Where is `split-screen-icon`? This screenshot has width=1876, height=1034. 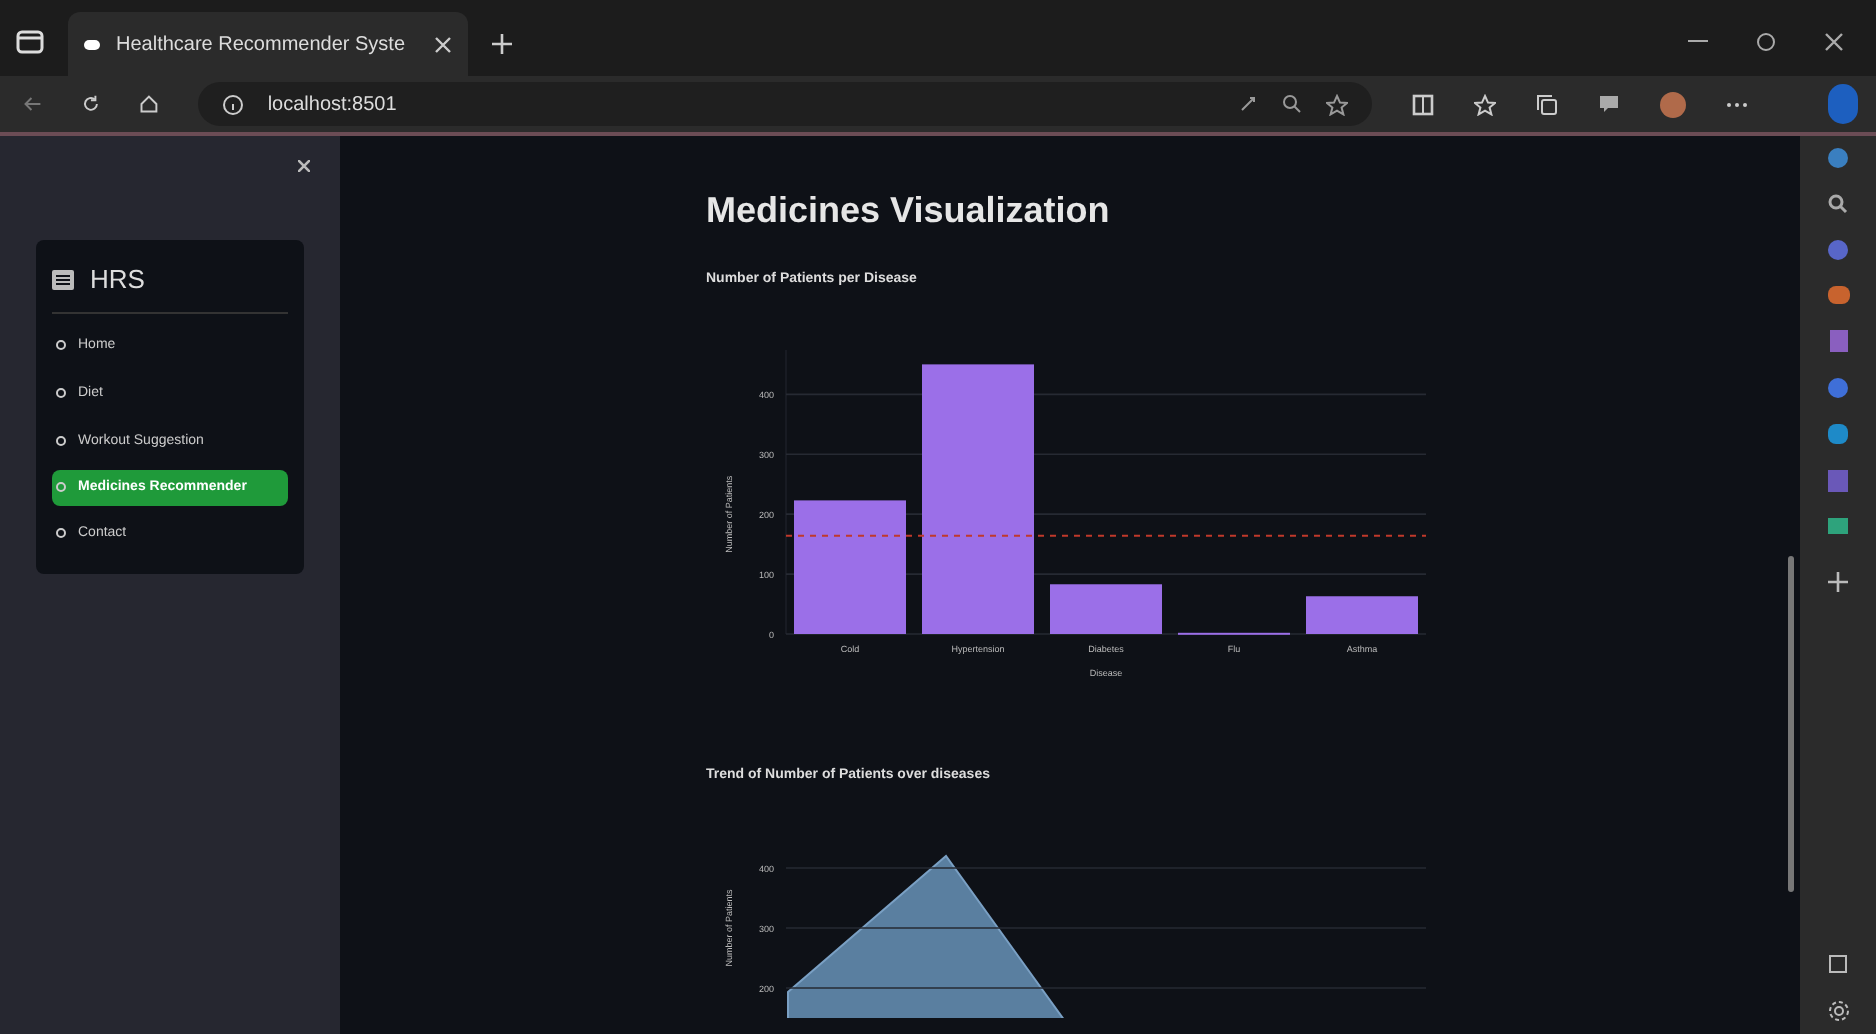 split-screen-icon is located at coordinates (1423, 104).